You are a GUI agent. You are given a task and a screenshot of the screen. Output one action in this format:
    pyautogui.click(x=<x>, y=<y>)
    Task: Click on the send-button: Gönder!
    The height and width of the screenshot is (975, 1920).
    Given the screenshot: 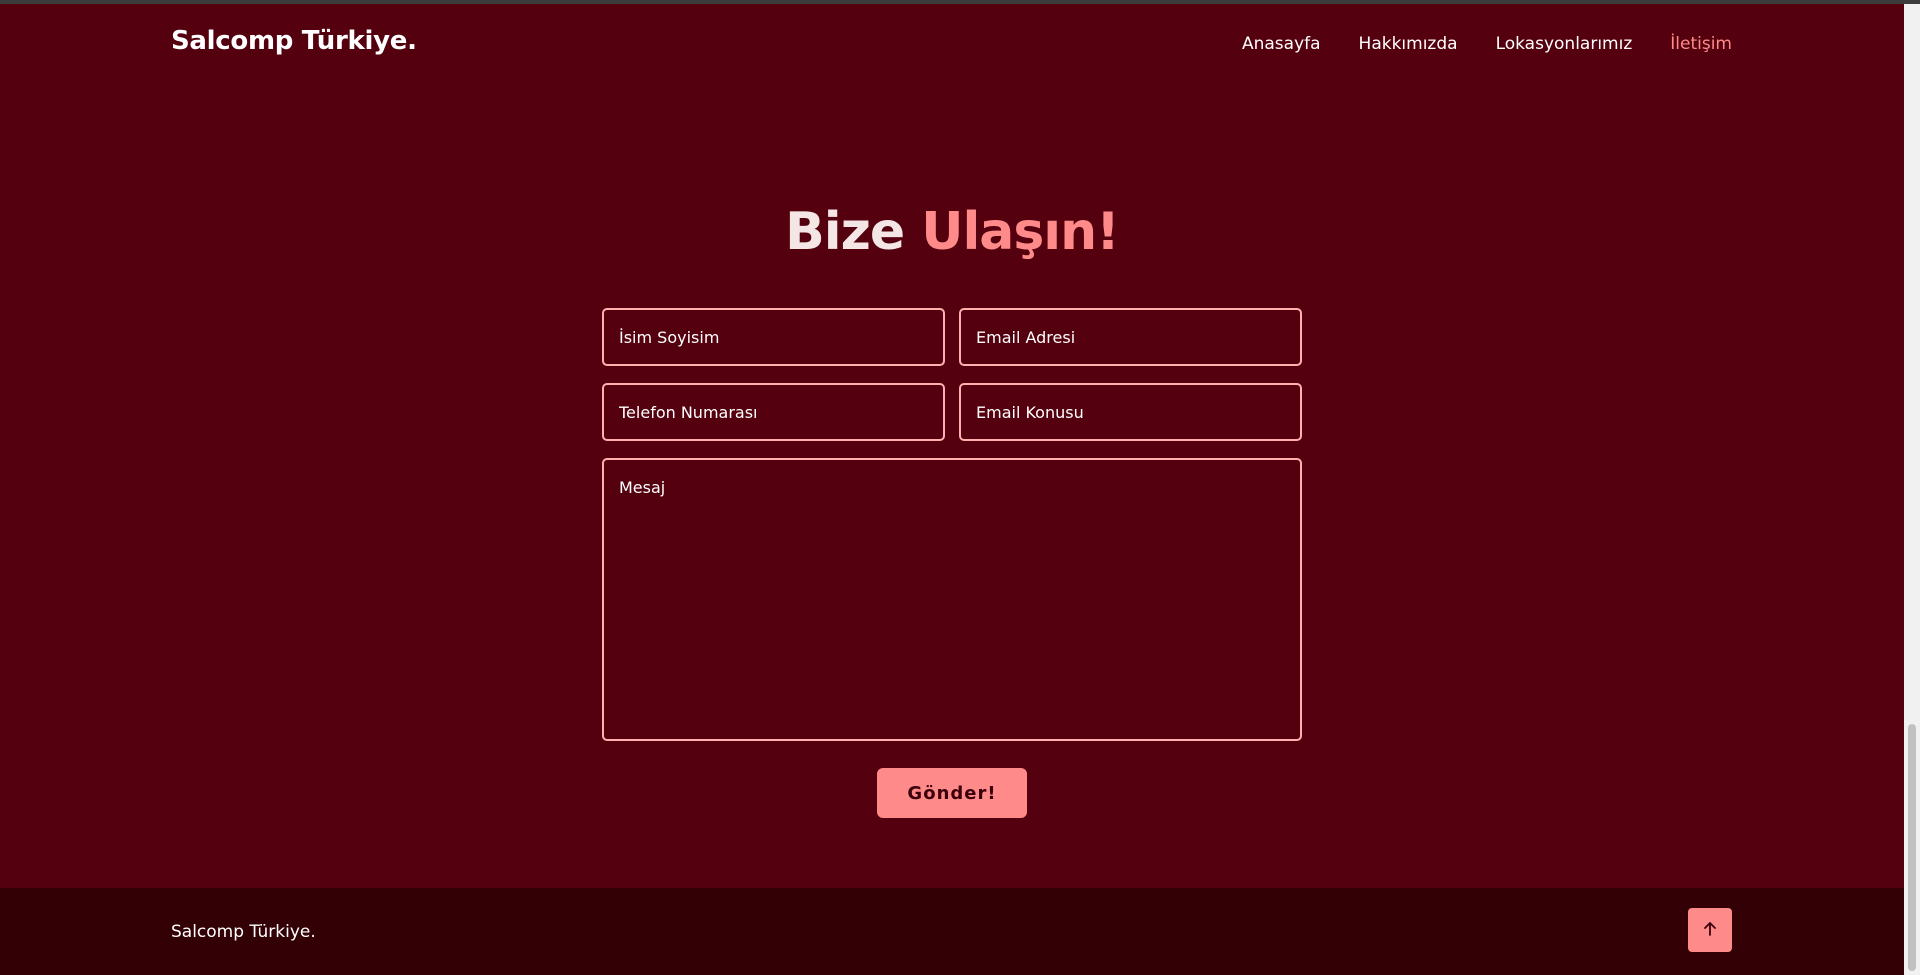 What is the action you would take?
    pyautogui.click(x=952, y=793)
    